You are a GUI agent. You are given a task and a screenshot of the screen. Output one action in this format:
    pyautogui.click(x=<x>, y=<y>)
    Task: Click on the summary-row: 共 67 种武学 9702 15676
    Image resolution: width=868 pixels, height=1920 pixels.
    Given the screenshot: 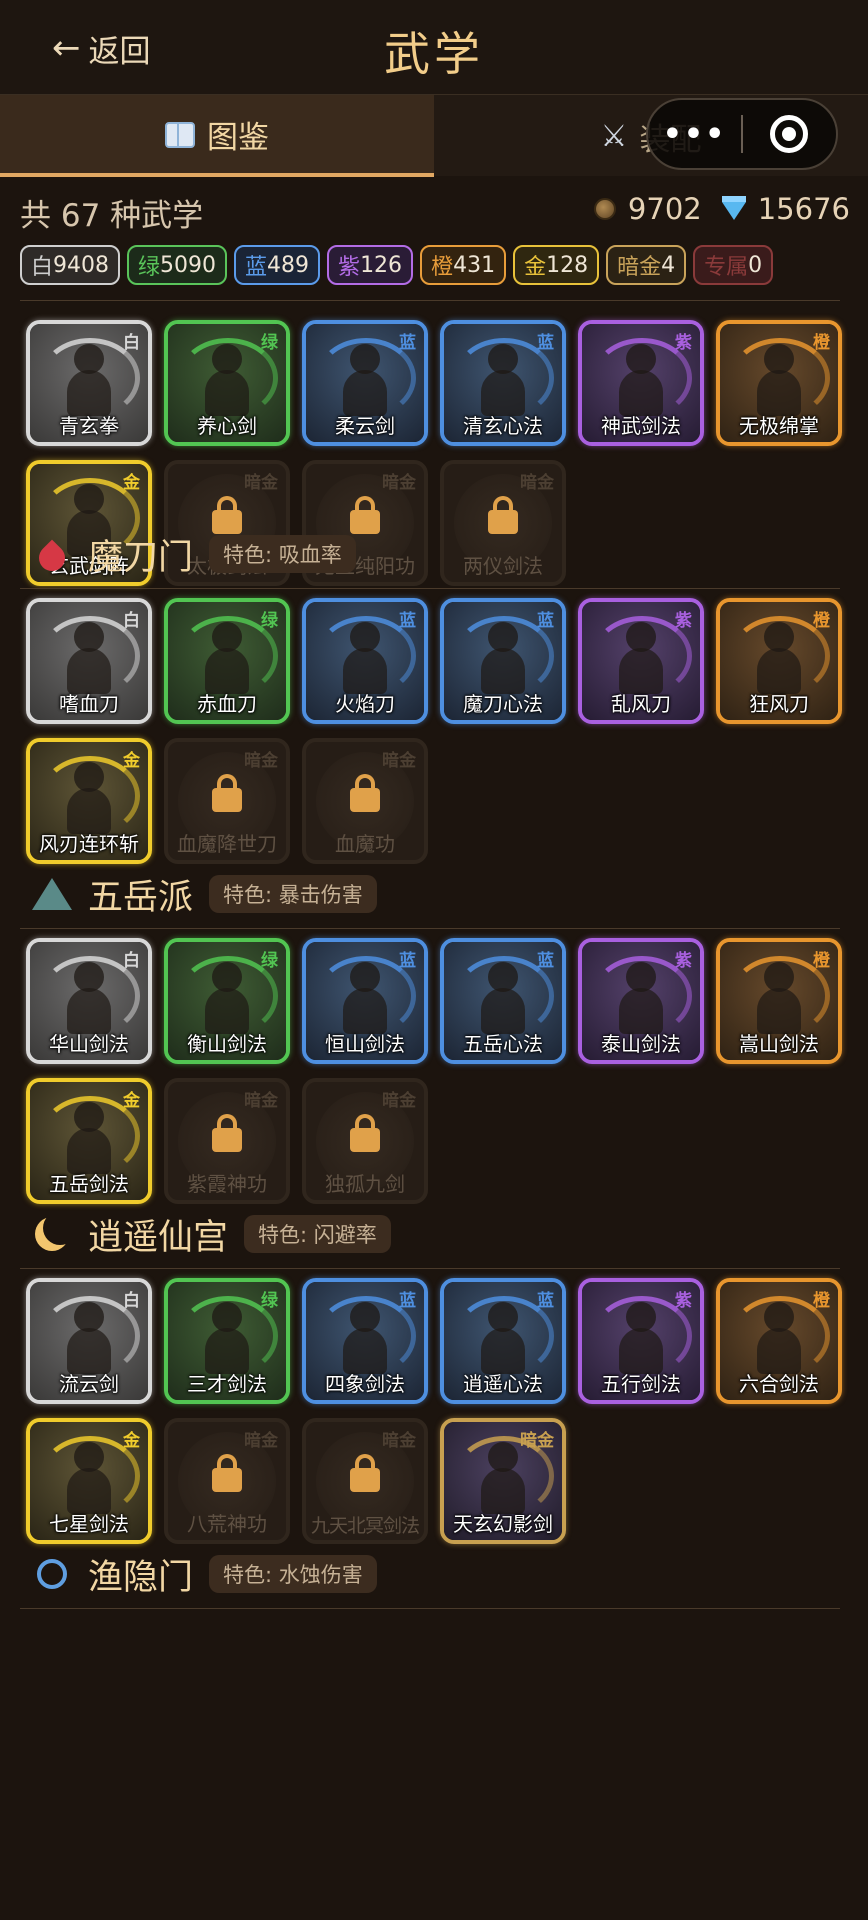 What is the action you would take?
    pyautogui.click(x=435, y=212)
    